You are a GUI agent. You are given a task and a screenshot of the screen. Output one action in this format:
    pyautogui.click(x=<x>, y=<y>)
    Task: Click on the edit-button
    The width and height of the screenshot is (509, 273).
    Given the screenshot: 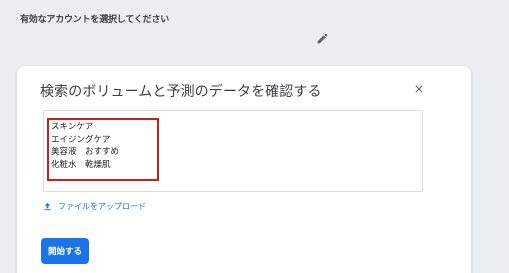 What is the action you would take?
    pyautogui.click(x=322, y=38)
    